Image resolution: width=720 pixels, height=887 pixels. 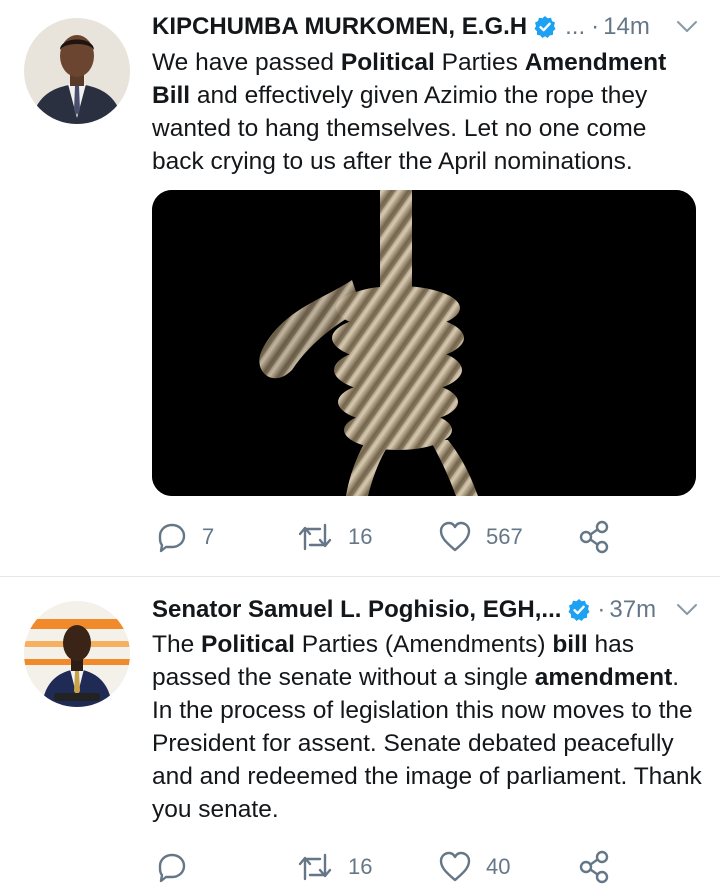 I want to click on text-segment: Parties, so click(x=479, y=62).